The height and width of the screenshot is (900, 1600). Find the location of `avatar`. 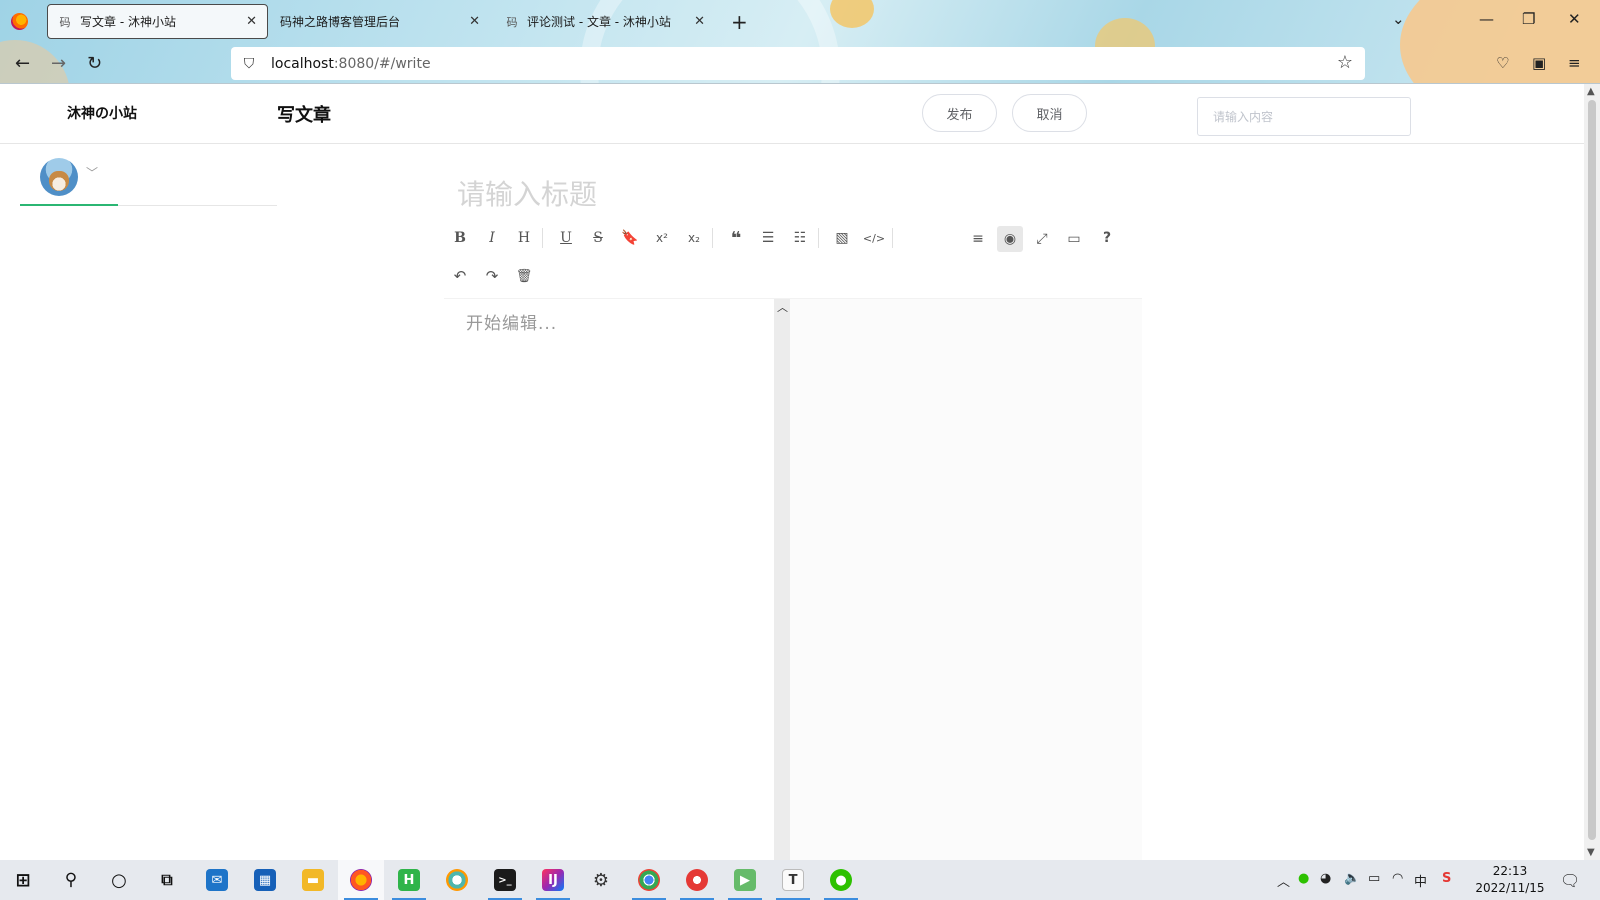

avatar is located at coordinates (59, 177).